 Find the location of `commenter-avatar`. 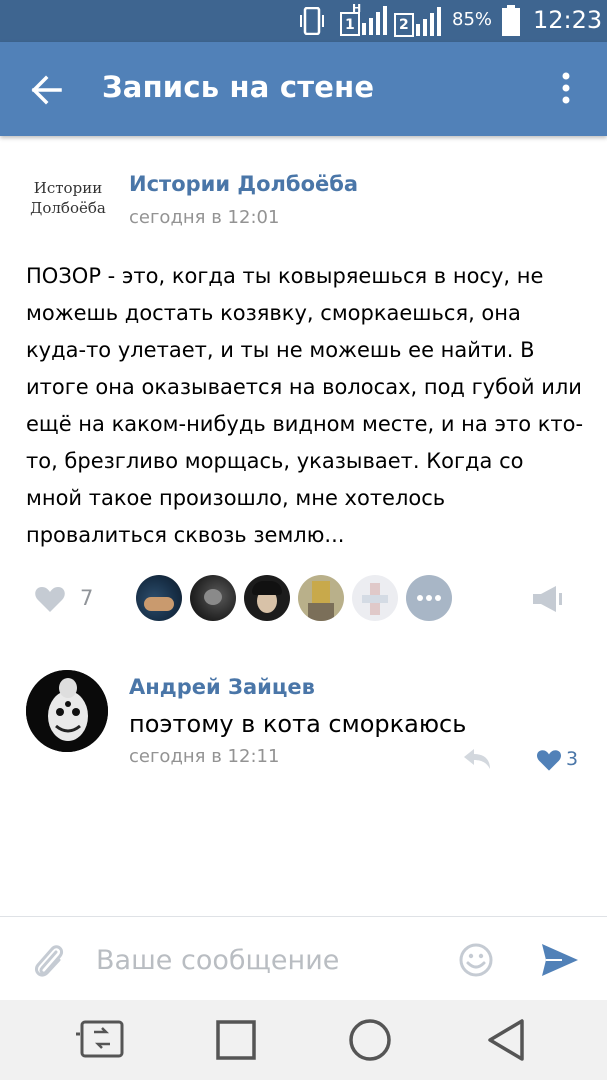

commenter-avatar is located at coordinates (67, 711).